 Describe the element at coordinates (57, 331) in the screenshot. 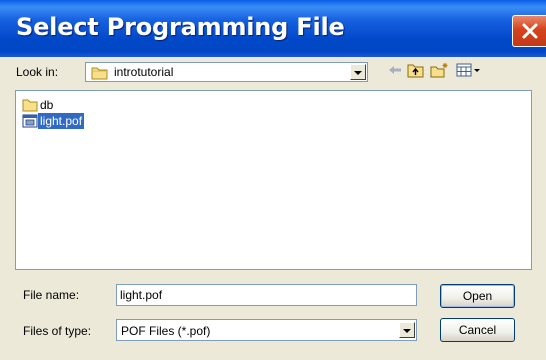

I see `file-type-label: Files of type:` at that location.